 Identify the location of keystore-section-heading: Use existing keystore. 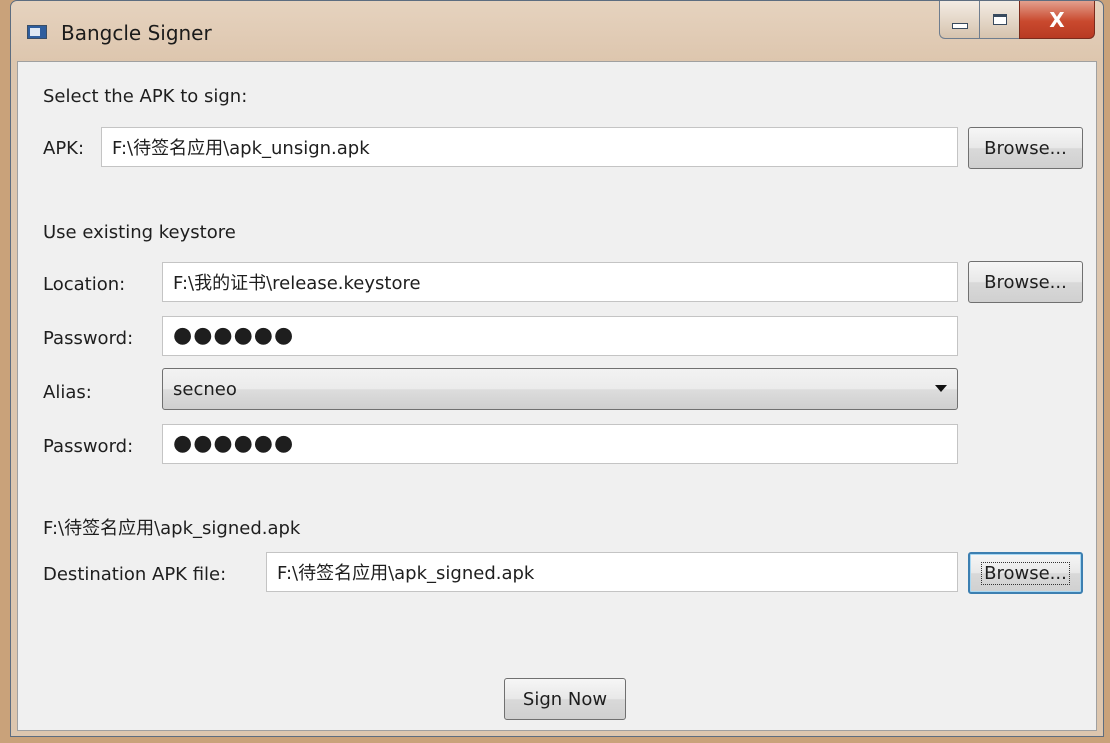
(139, 232).